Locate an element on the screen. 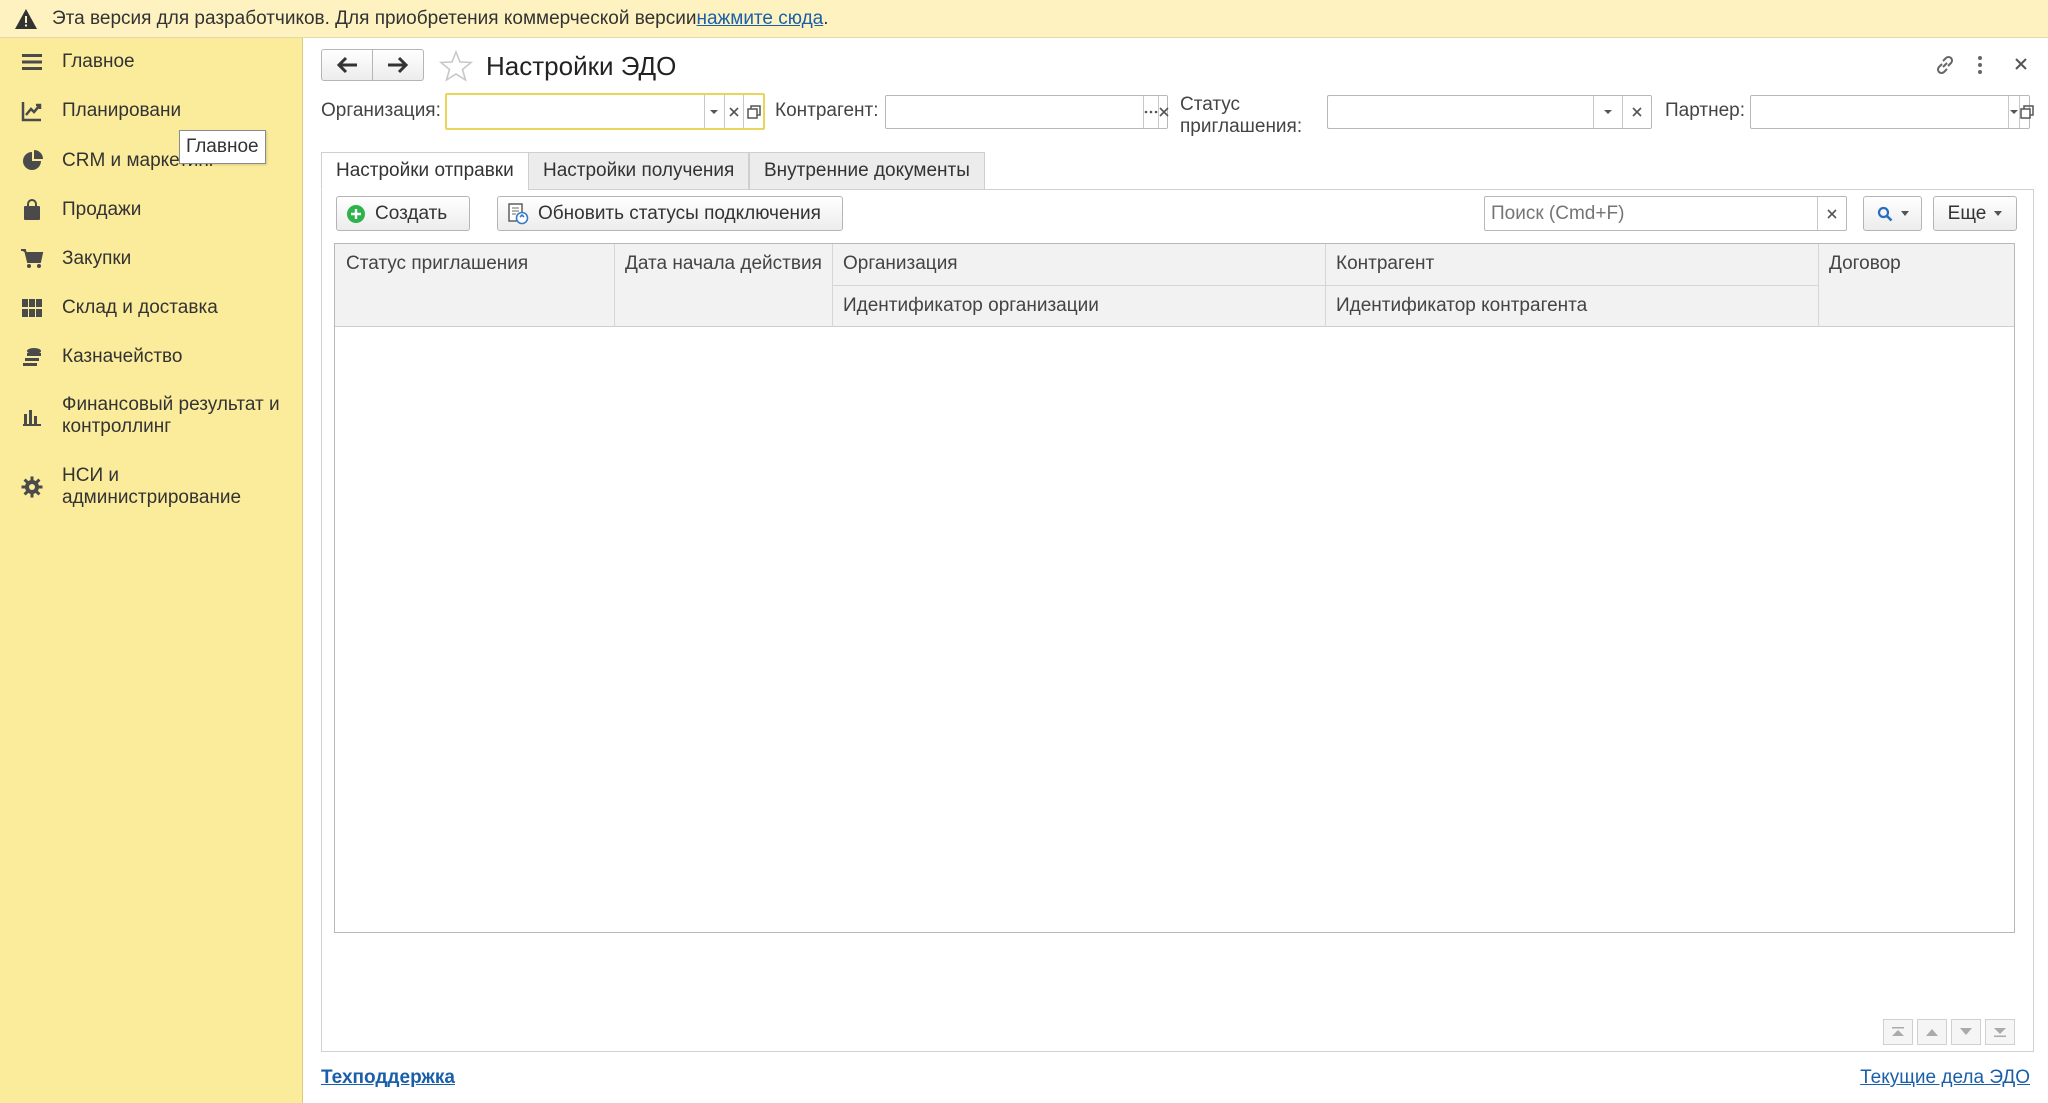 The height and width of the screenshot is (1103, 2048). sidebar-item-label: Продажи is located at coordinates (102, 209).